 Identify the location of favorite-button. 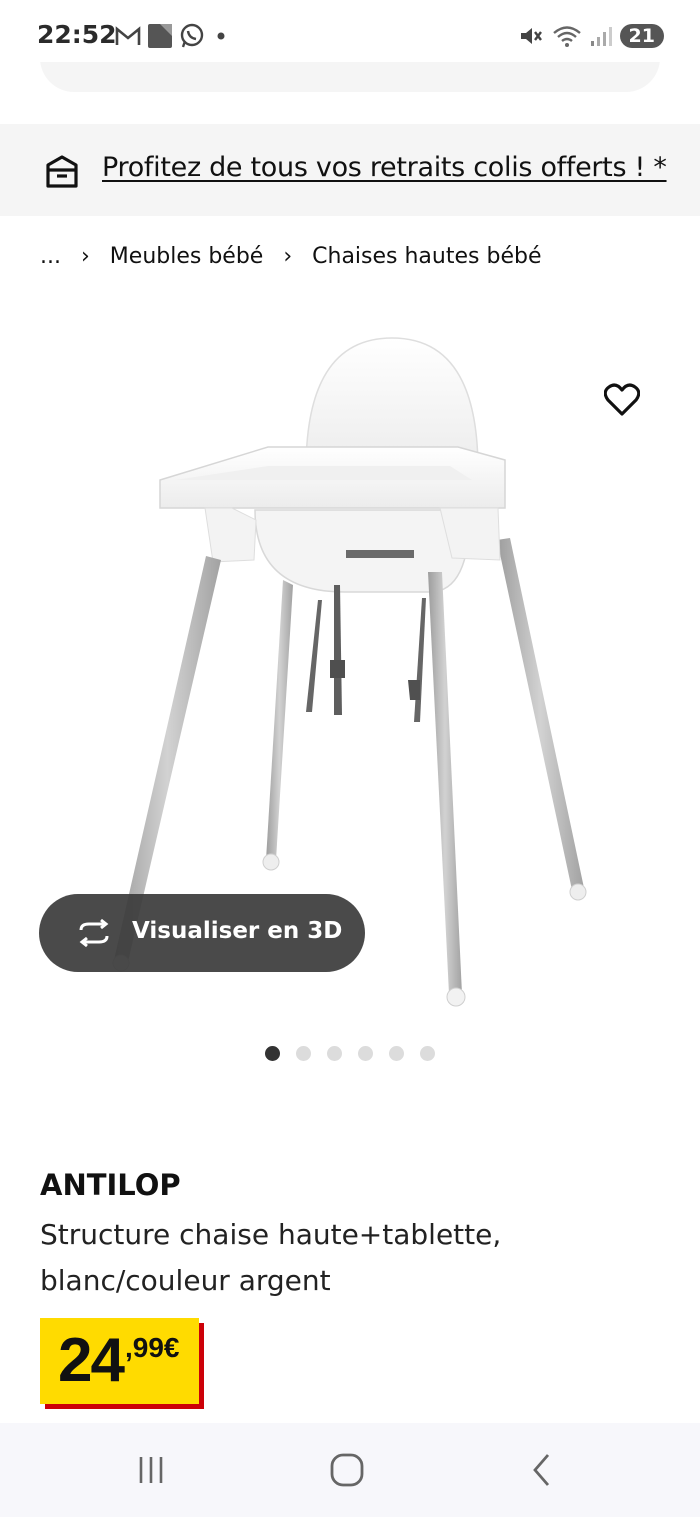
(622, 400).